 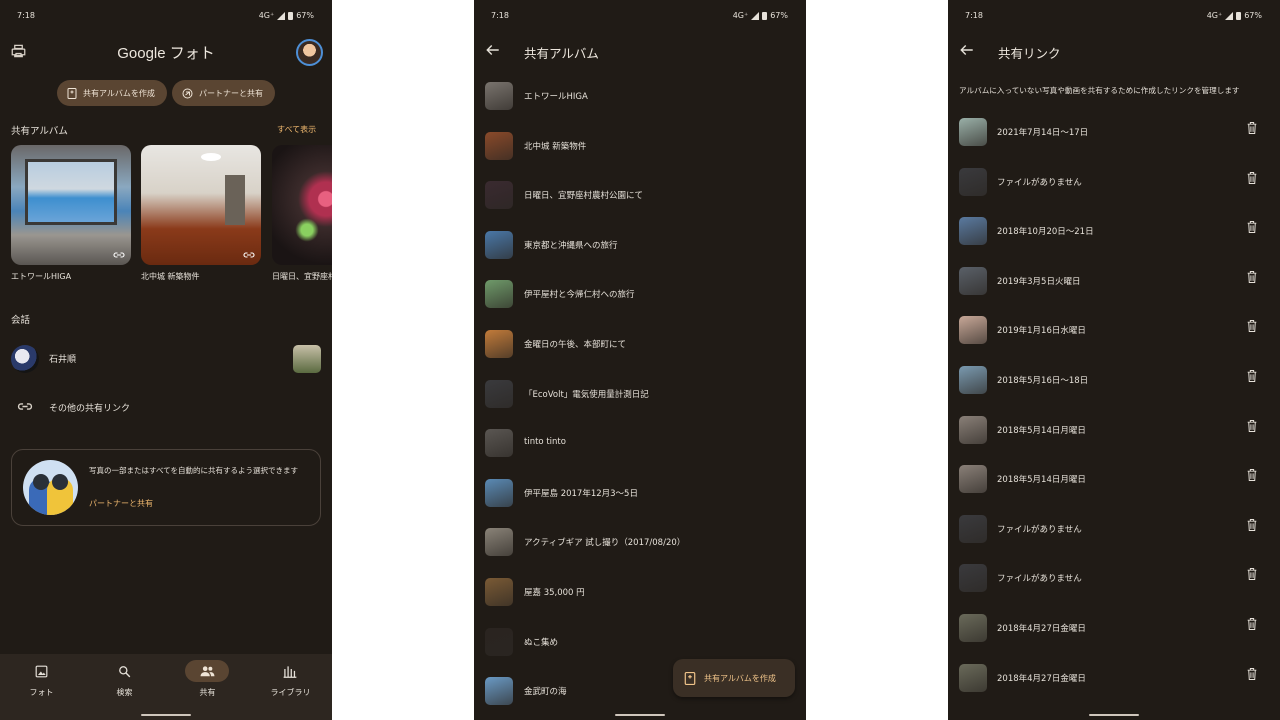 I want to click on nav-library: ライブラリ, so click(x=290, y=687).